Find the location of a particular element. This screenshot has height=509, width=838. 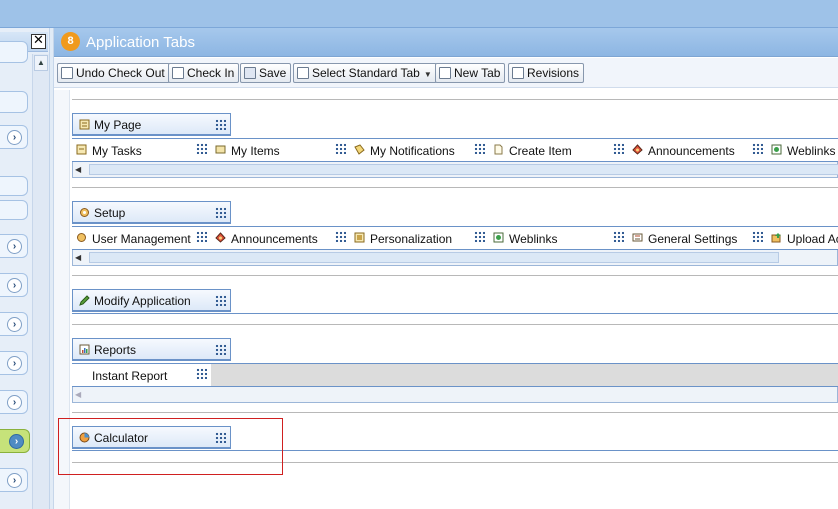

tab-item: Upload Ac is located at coordinates (802, 238).